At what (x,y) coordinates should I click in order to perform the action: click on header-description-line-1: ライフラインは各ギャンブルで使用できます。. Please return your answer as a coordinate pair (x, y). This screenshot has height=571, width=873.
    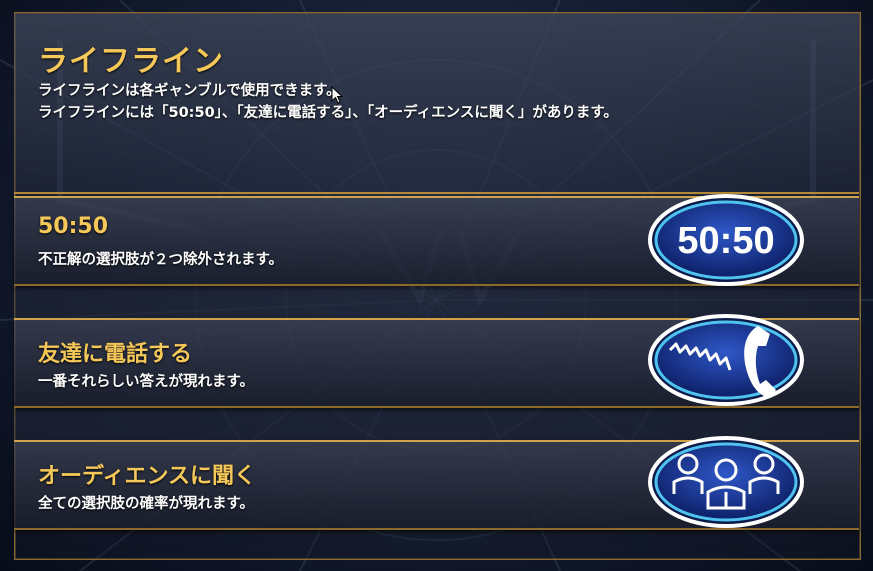
    Looking at the image, I should click on (189, 91).